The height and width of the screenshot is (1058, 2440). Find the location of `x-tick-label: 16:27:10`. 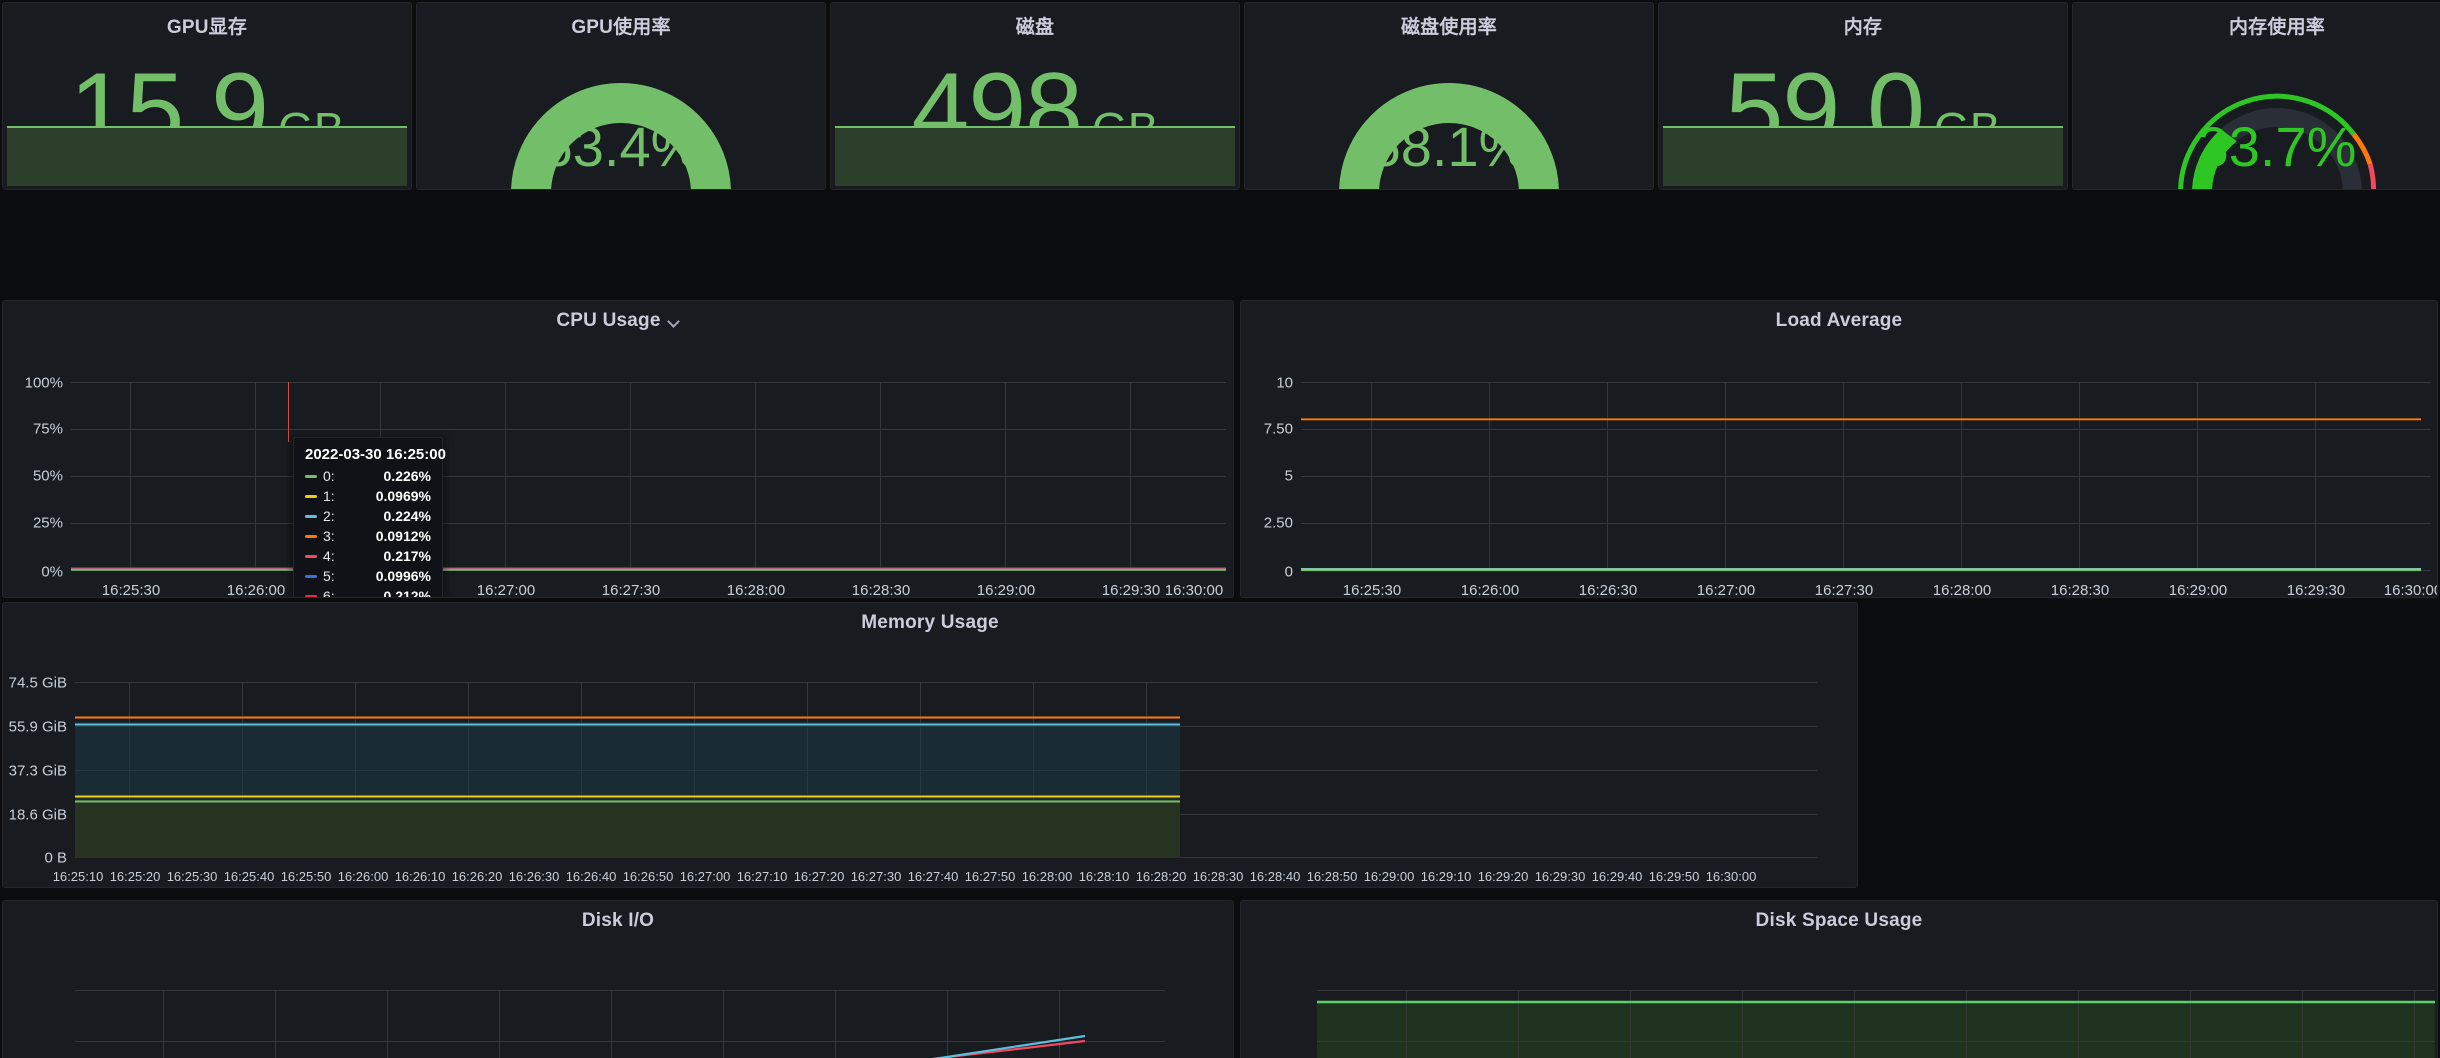

x-tick-label: 16:27:10 is located at coordinates (762, 876).